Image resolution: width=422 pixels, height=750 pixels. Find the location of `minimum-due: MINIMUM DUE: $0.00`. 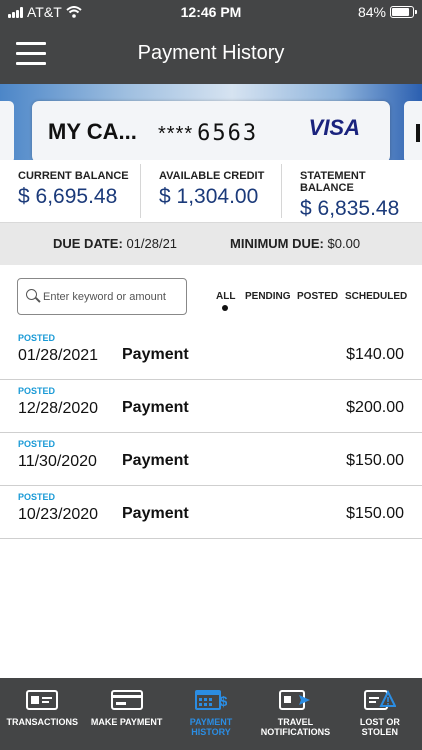

minimum-due: MINIMUM DUE: $0.00 is located at coordinates (295, 243).